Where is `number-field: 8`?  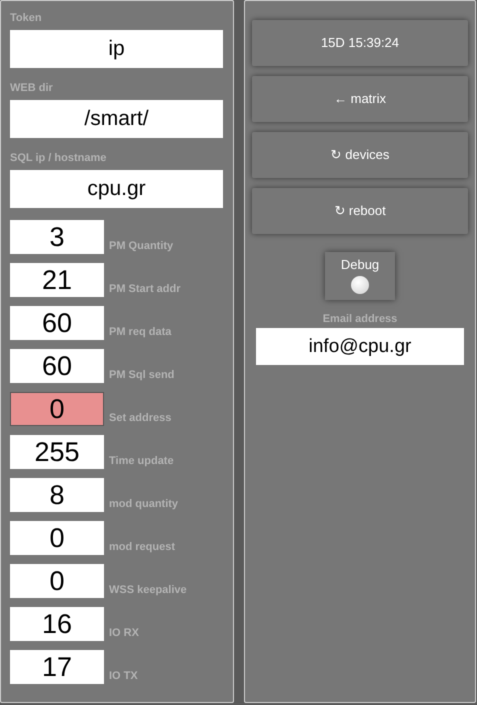
number-field: 8 is located at coordinates (57, 495).